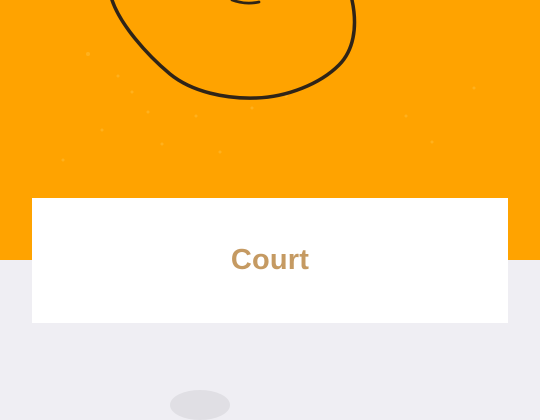  What do you see at coordinates (200, 405) in the screenshot?
I see `partial-bottom-element` at bounding box center [200, 405].